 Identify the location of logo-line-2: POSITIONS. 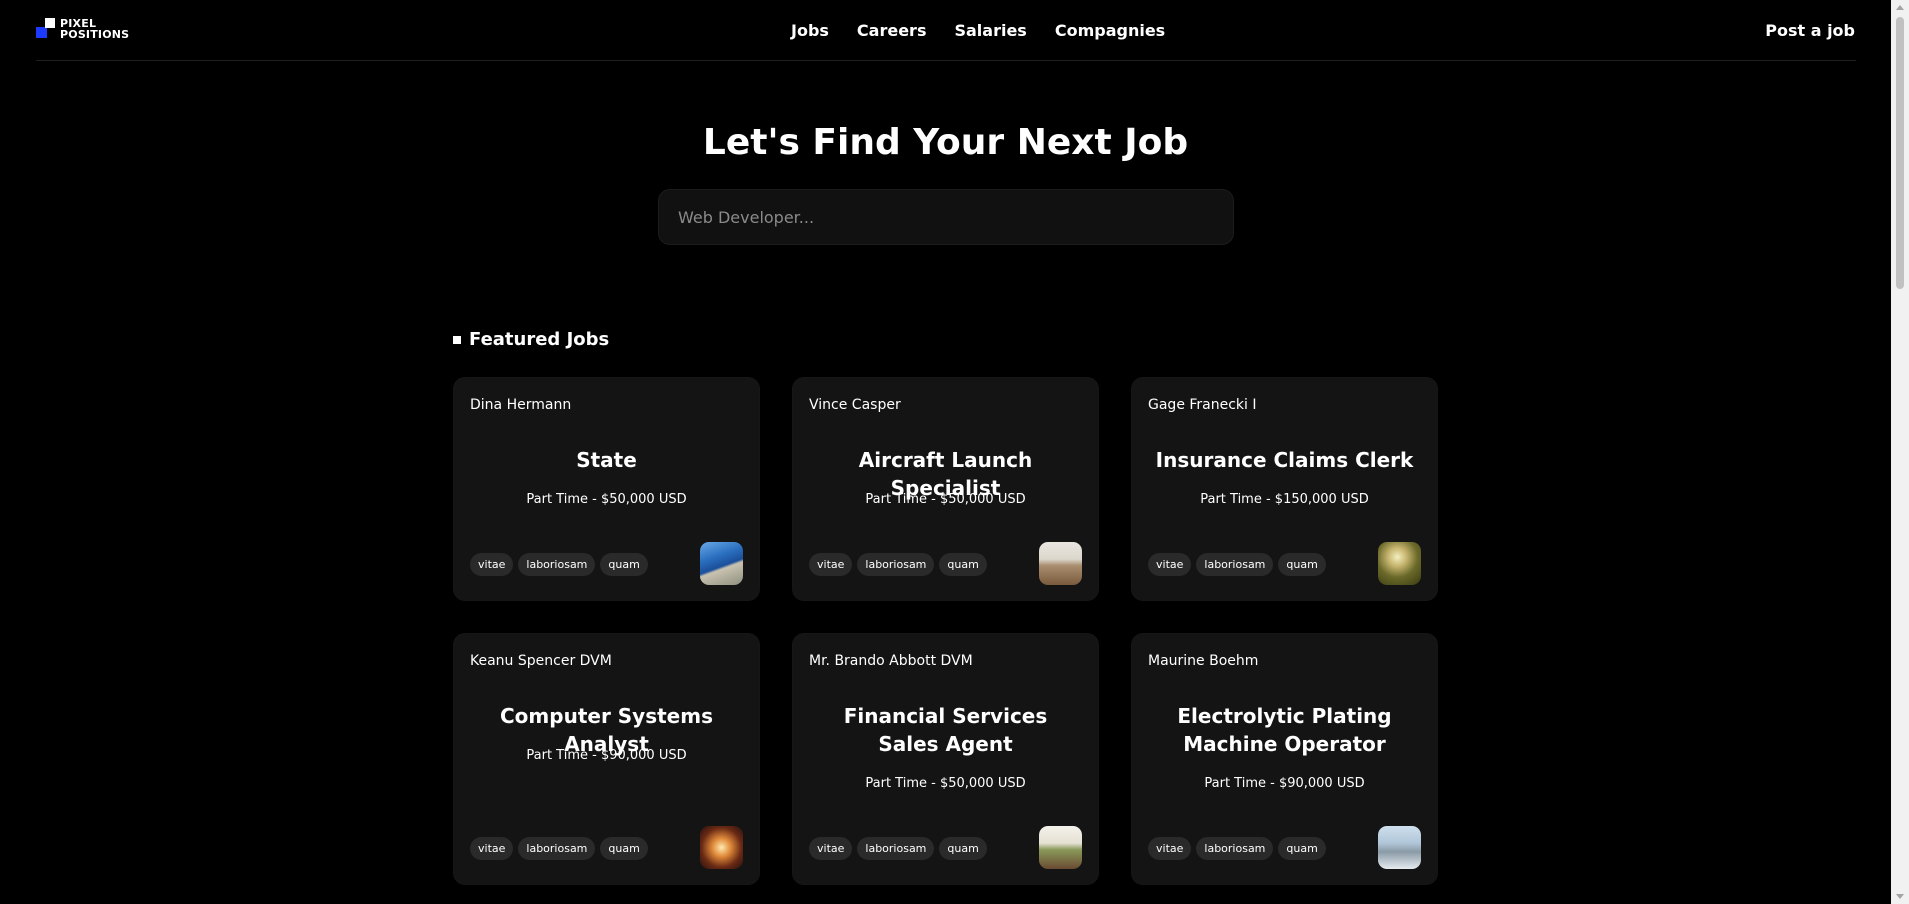
(95, 34).